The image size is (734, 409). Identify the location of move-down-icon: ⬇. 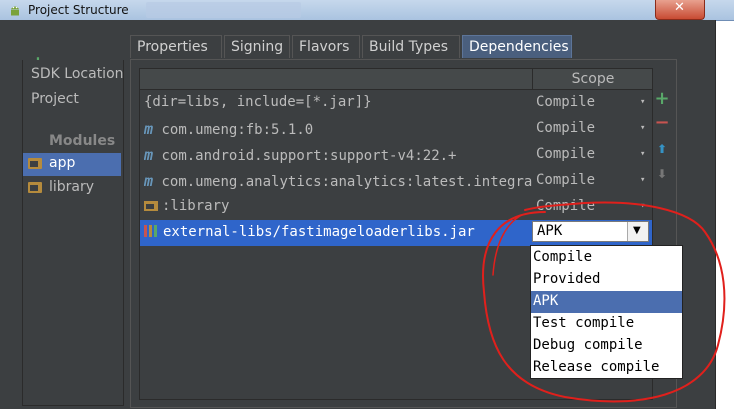
(662, 174).